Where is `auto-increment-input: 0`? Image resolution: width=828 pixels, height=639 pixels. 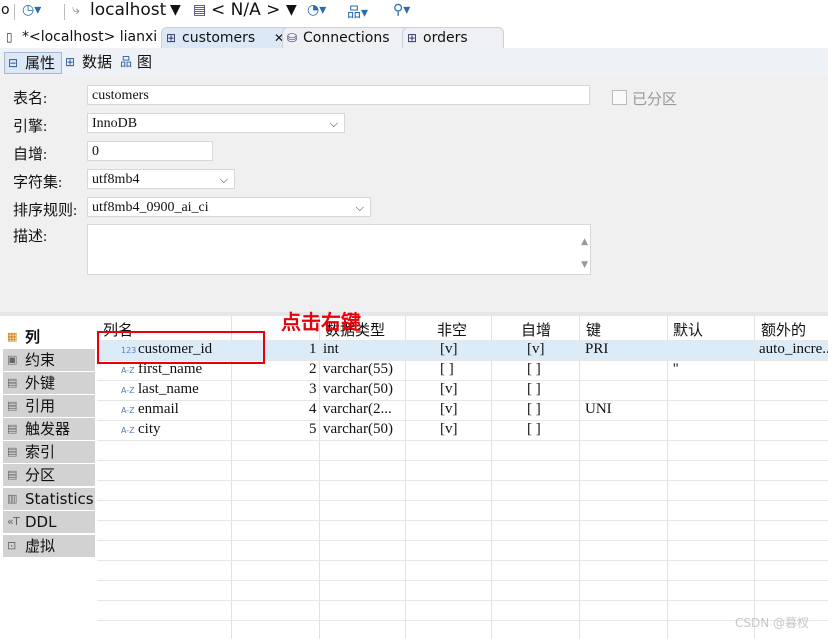
auto-increment-input: 0 is located at coordinates (150, 151).